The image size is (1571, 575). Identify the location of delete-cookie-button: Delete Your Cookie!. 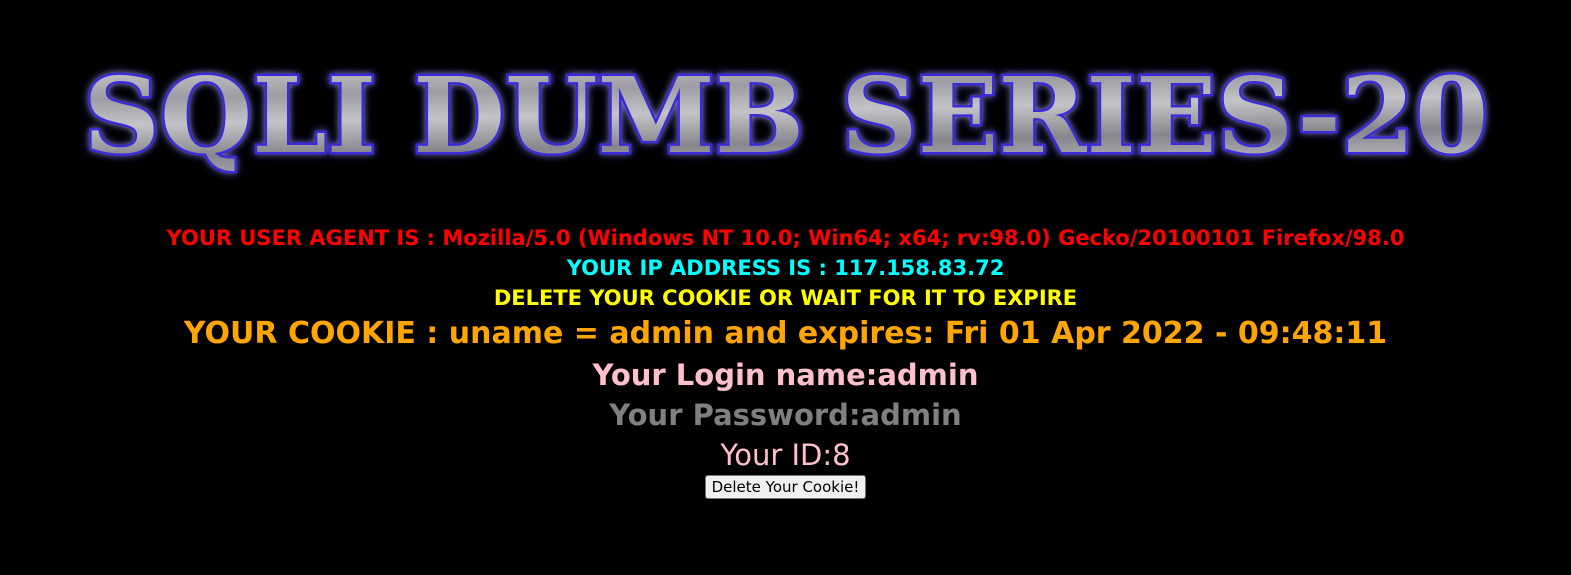
(785, 487).